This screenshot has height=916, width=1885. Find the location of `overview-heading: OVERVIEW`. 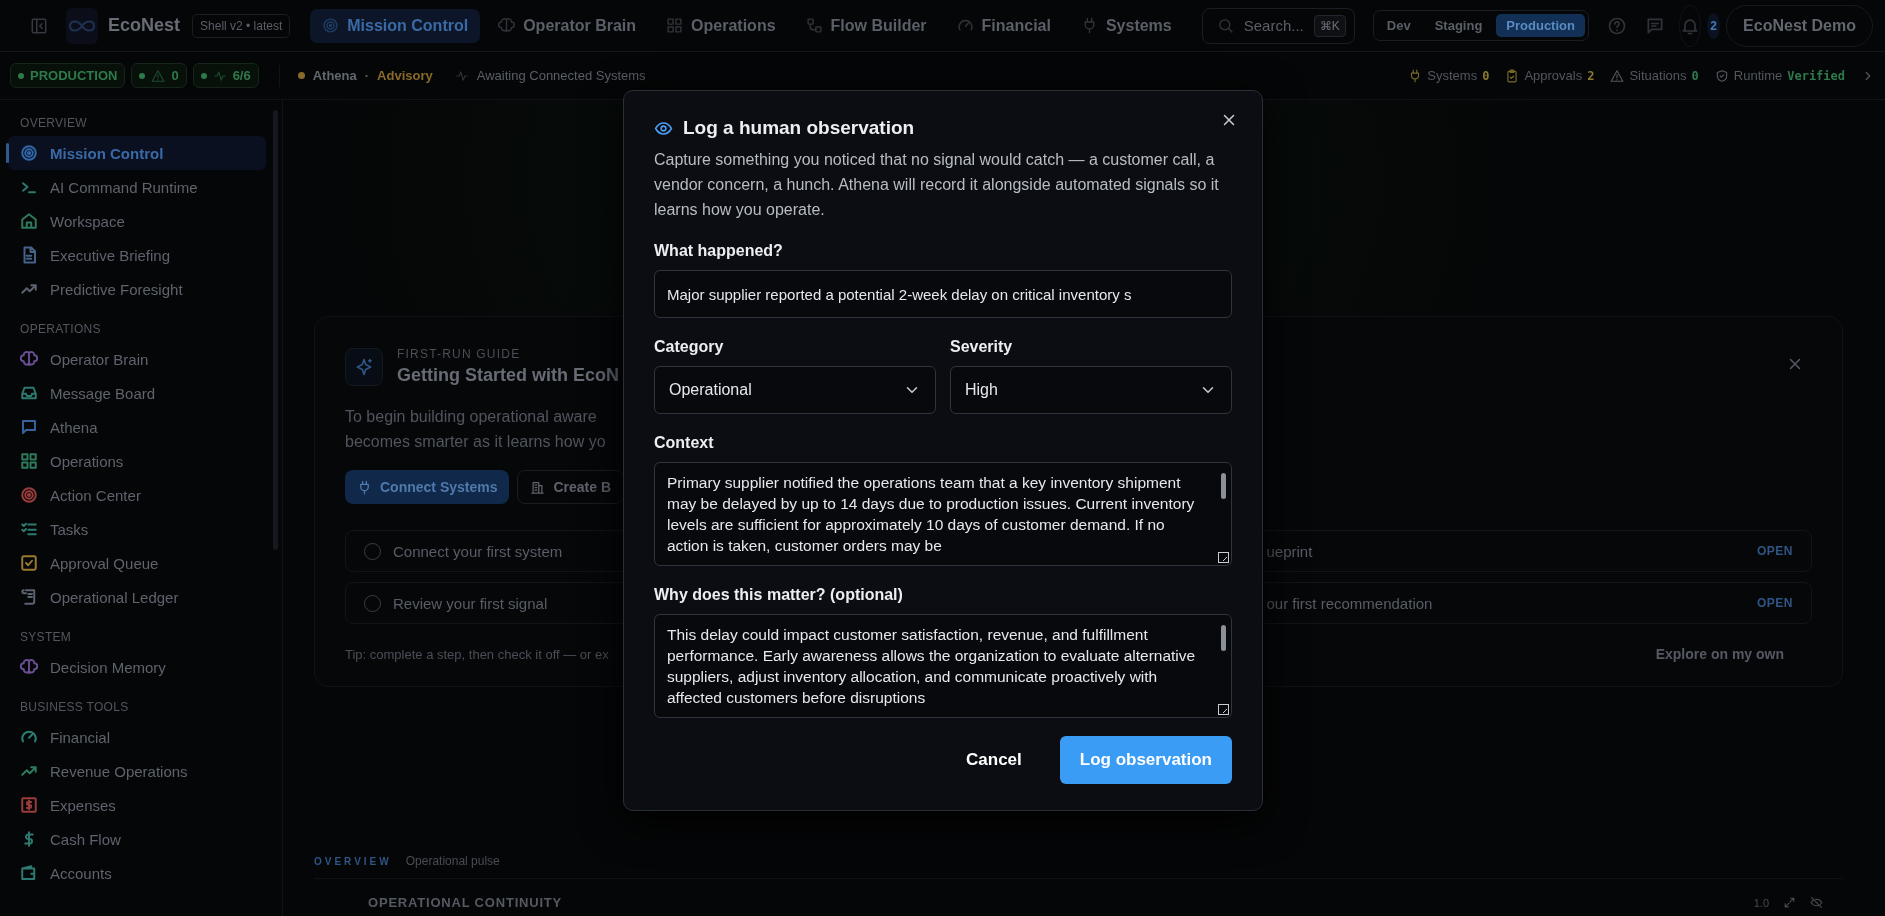

overview-heading: OVERVIEW is located at coordinates (353, 861).